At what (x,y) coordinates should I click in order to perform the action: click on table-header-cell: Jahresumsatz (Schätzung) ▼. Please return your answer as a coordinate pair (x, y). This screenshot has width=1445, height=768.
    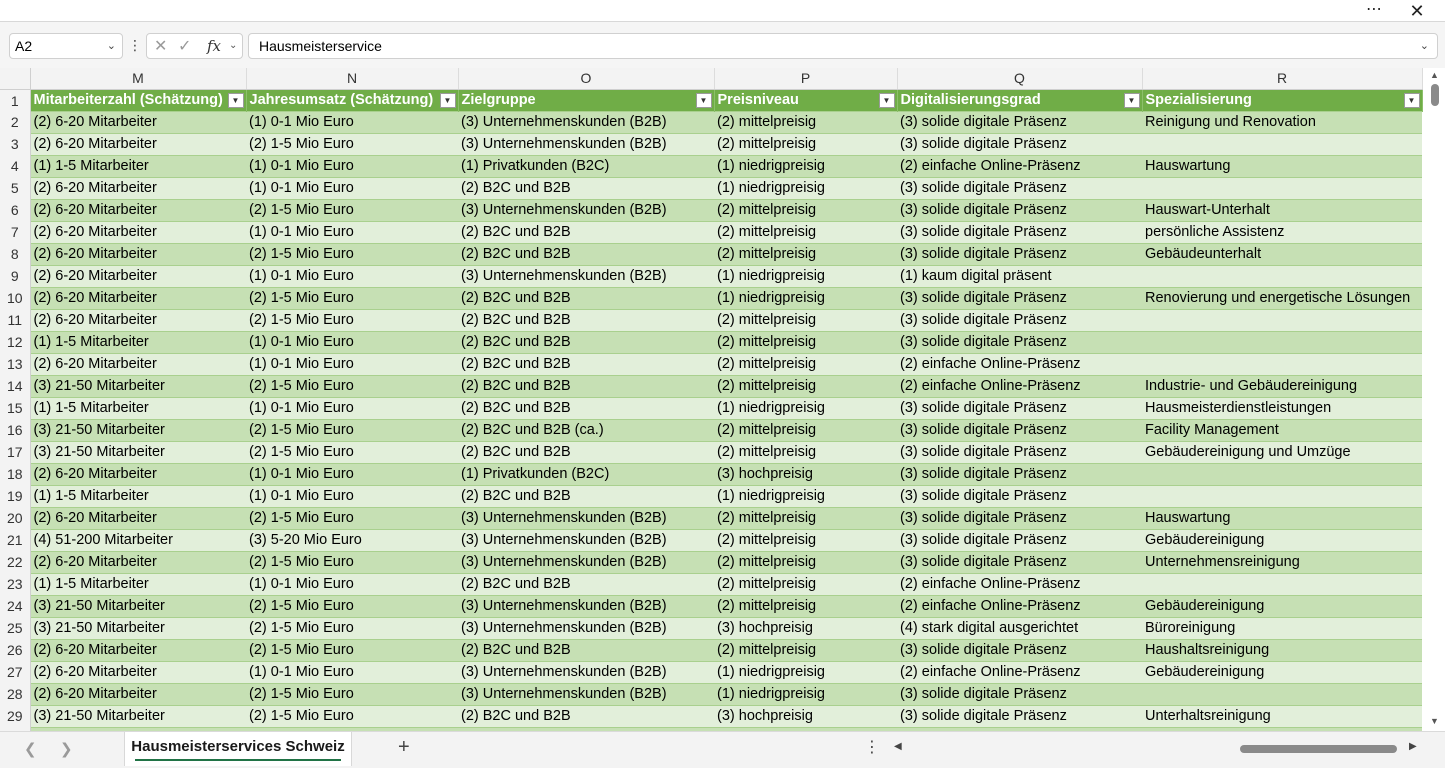
    Looking at the image, I should click on (352, 100).